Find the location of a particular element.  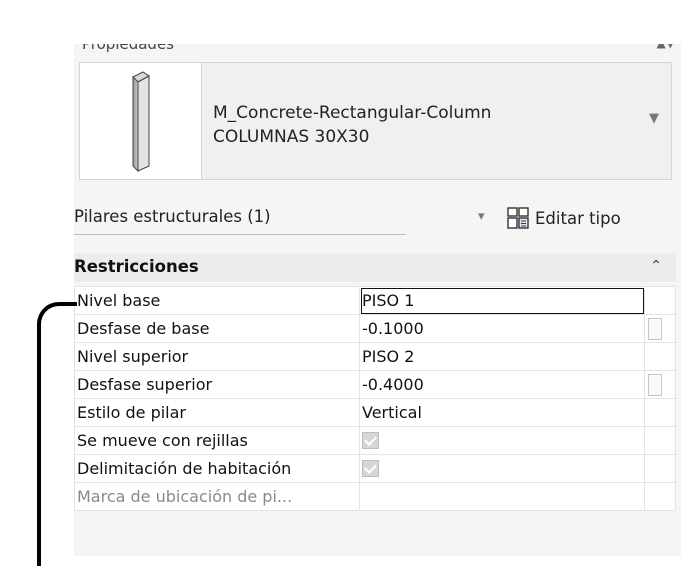

property-name: Estilo de pilar is located at coordinates (217, 412).